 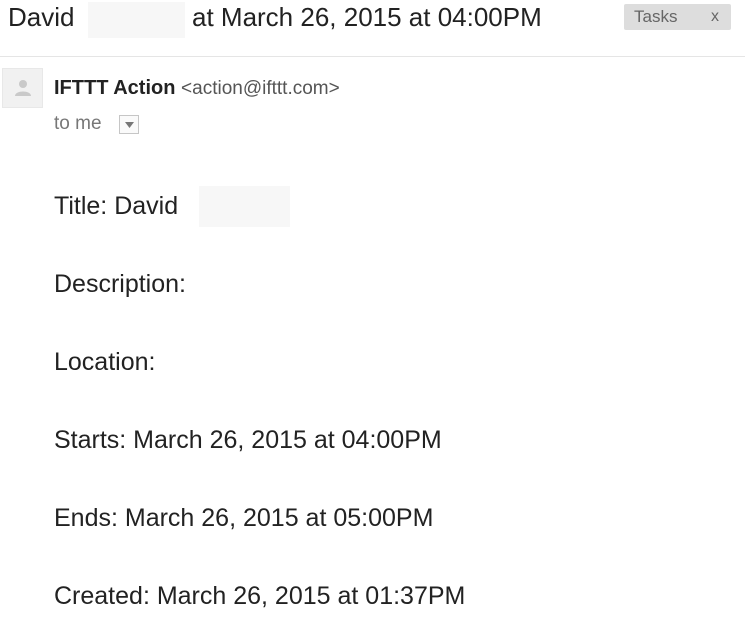 I want to click on event-title: Title: David, so click(x=116, y=206).